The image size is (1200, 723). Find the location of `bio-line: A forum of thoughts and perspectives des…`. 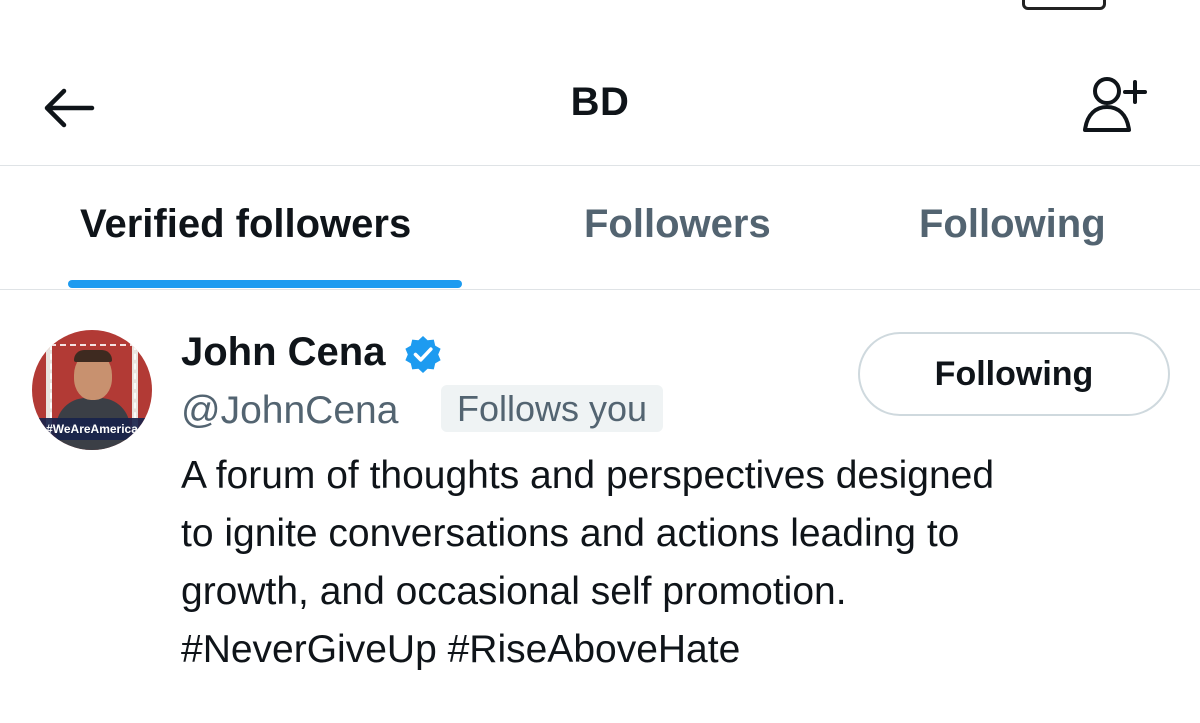

bio-line: A forum of thoughts and perspectives des… is located at coordinates (588, 475).